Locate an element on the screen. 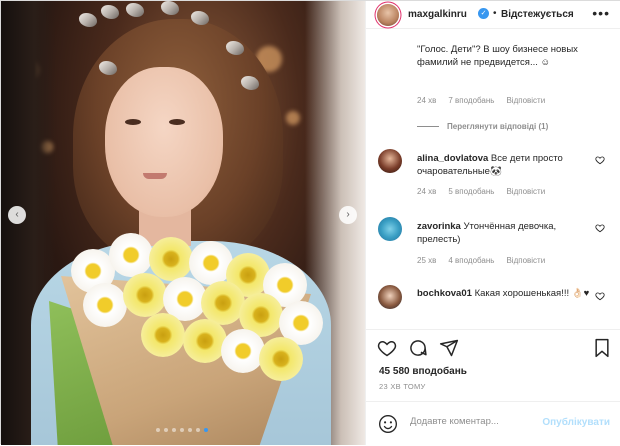 This screenshot has width=620, height=446. bokeh-light is located at coordinates (293, 118).